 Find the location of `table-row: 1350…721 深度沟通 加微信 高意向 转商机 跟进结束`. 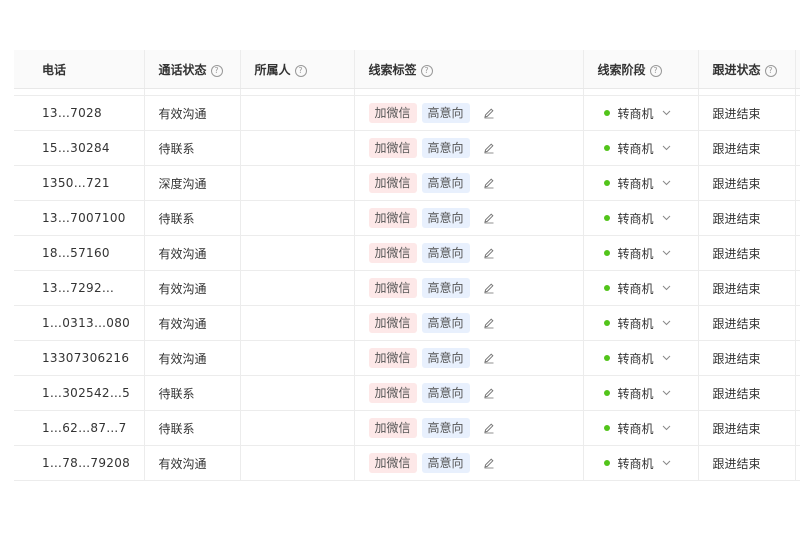

table-row: 1350…721 深度沟通 加微信 高意向 转商机 跟进结束 is located at coordinates (407, 183).